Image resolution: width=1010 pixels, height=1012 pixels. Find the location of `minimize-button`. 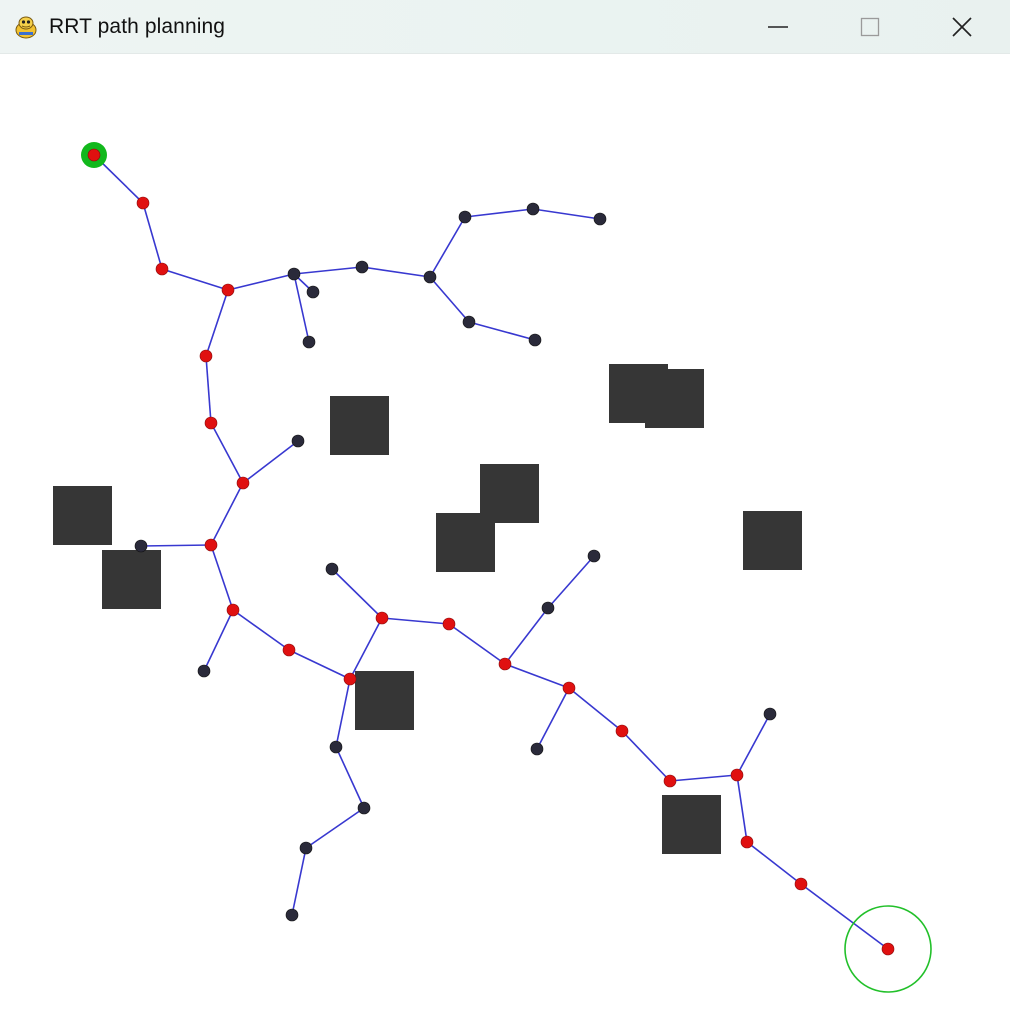

minimize-button is located at coordinates (778, 27).